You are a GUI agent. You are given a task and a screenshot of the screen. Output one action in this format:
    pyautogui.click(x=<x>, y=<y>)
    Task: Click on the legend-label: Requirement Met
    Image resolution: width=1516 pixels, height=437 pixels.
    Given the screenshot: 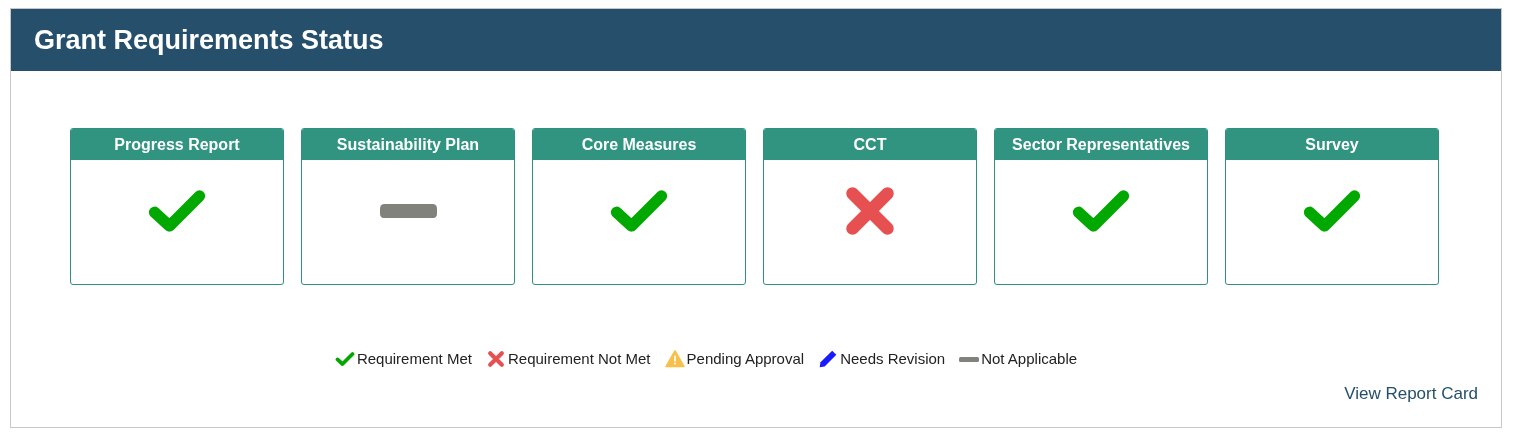 What is the action you would take?
    pyautogui.click(x=414, y=359)
    